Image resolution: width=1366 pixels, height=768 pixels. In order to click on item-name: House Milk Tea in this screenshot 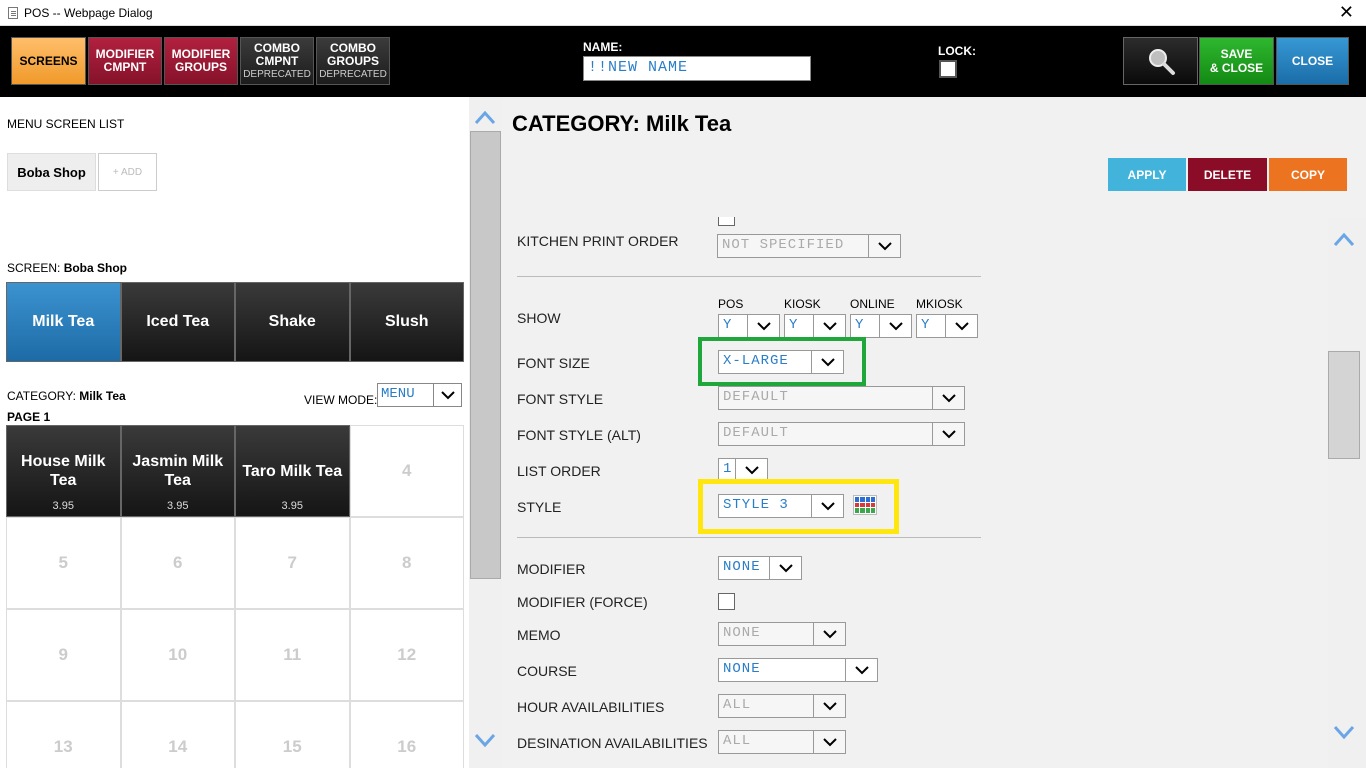, I will do `click(63, 471)`.